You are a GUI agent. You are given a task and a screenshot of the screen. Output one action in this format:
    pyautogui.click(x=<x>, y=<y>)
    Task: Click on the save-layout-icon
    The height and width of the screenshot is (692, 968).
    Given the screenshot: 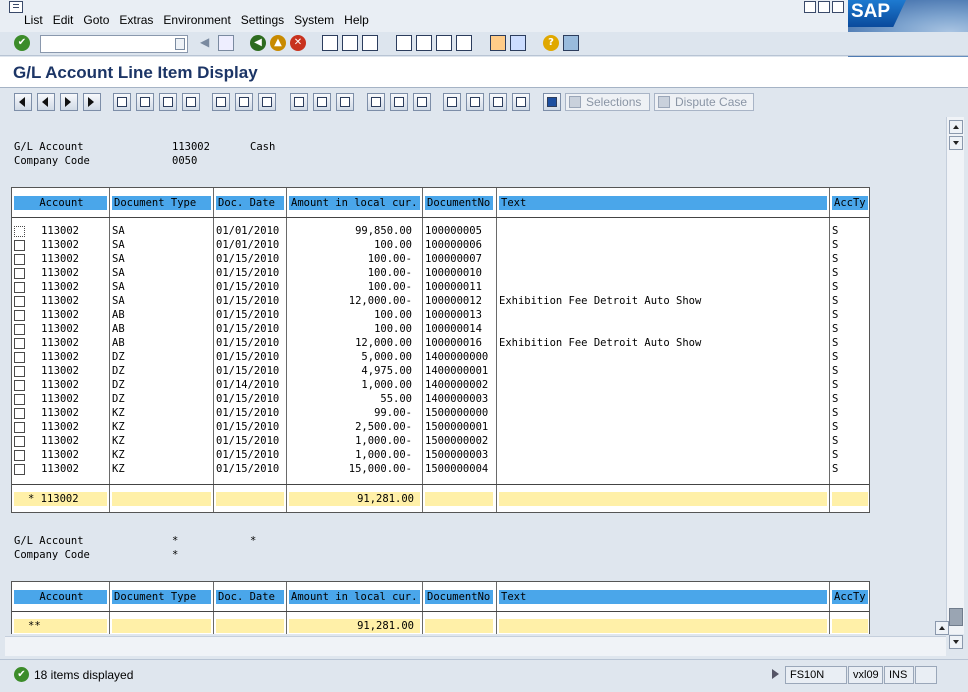 What is the action you would take?
    pyautogui.click(x=422, y=102)
    